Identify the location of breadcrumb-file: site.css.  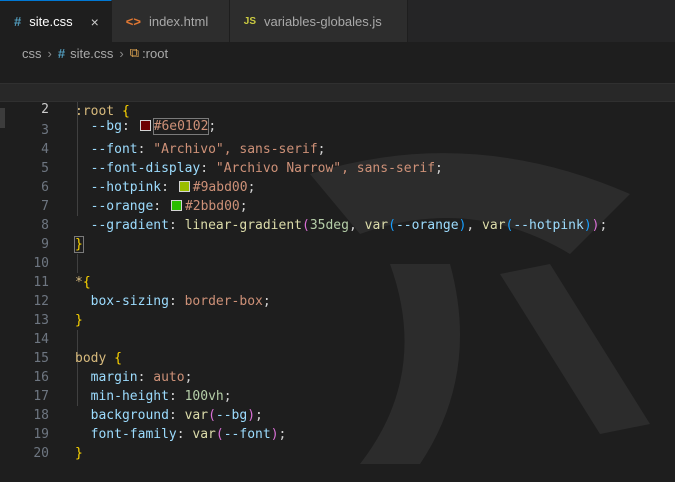
(91, 53).